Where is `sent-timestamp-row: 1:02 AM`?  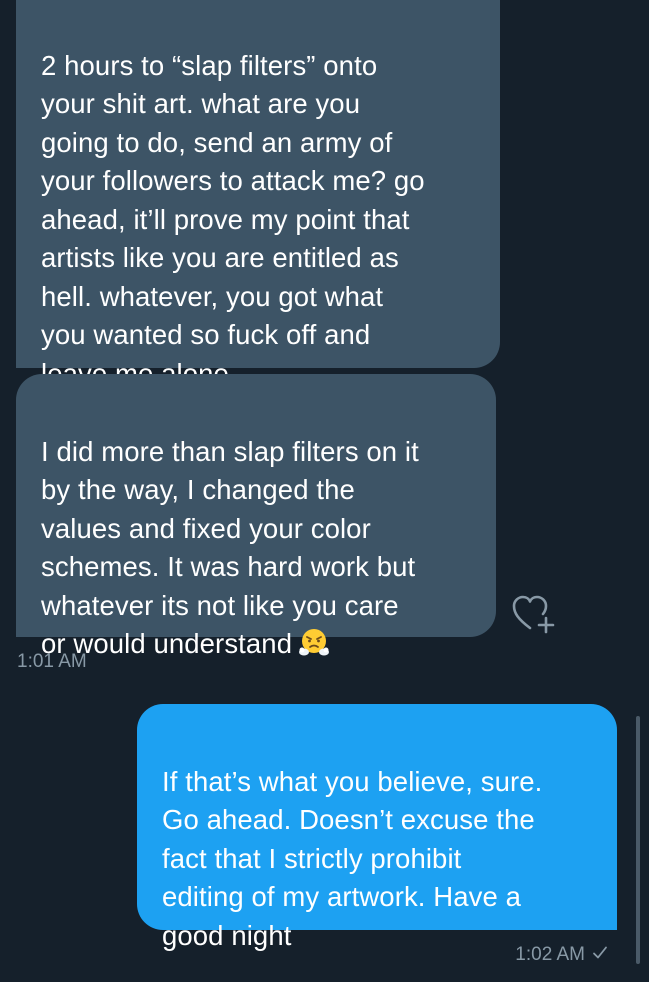
sent-timestamp-row: 1:02 AM is located at coordinates (562, 955).